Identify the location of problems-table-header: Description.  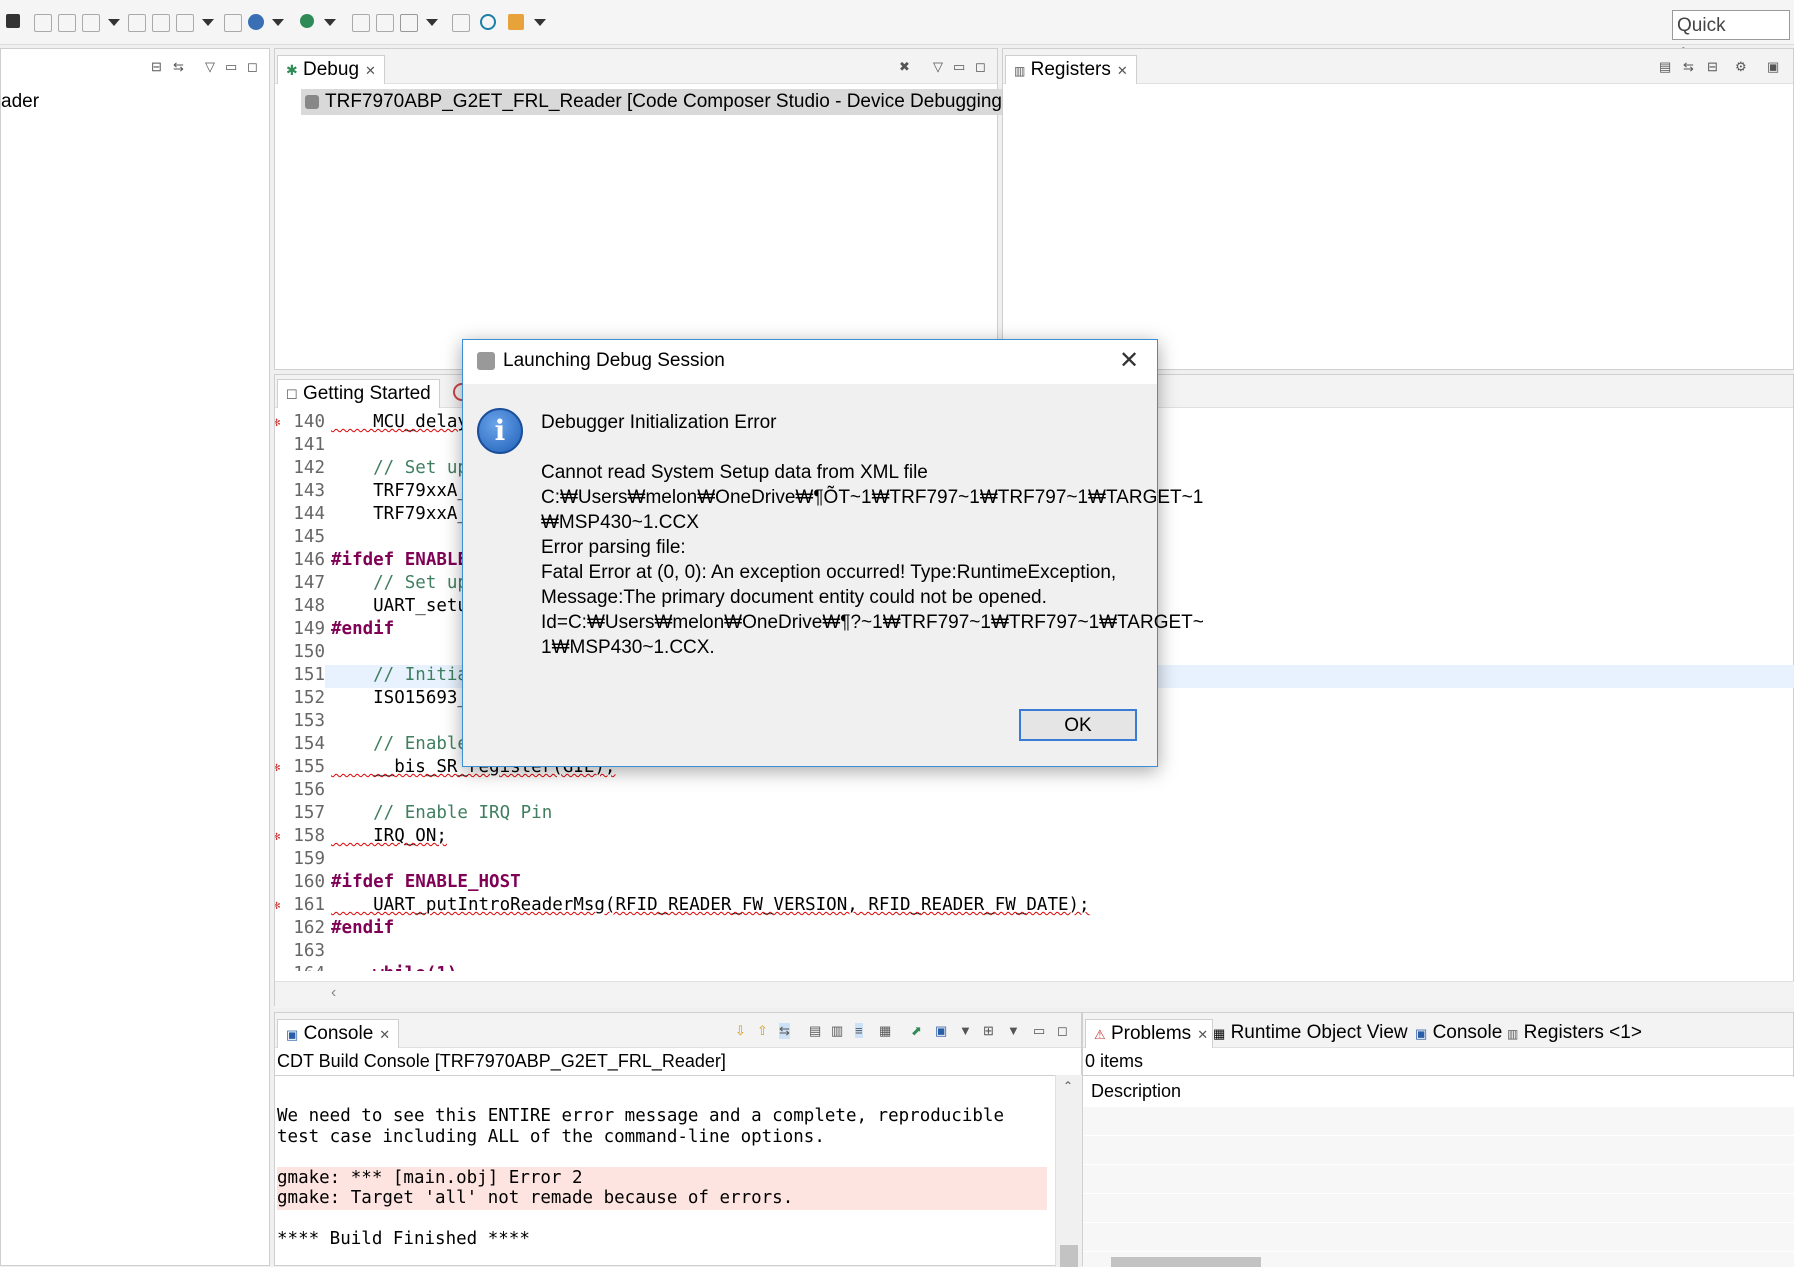
(1438, 1092).